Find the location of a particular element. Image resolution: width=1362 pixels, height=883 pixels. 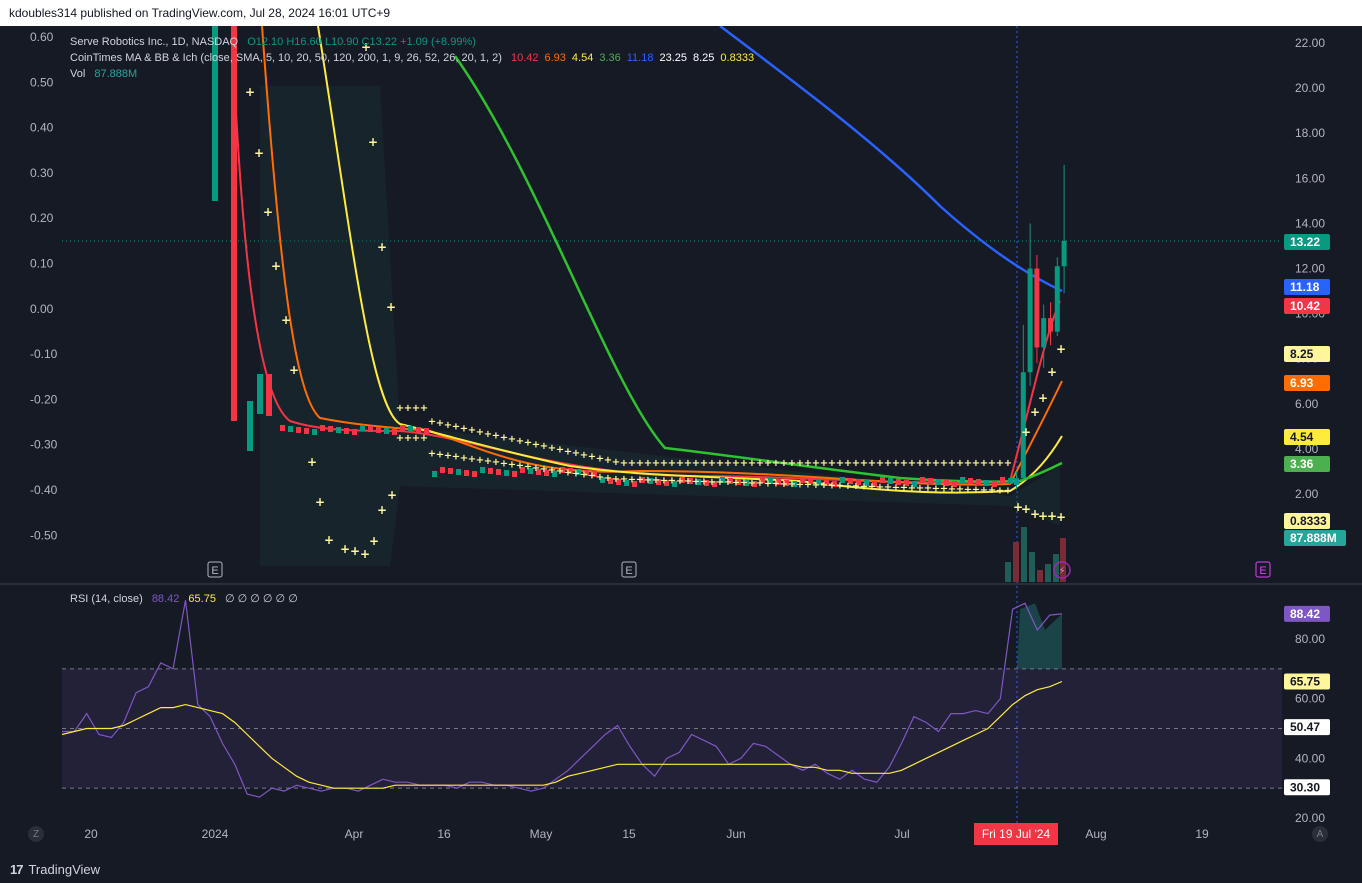

rsi-badge-label: 65.75 is located at coordinates (1305, 682).